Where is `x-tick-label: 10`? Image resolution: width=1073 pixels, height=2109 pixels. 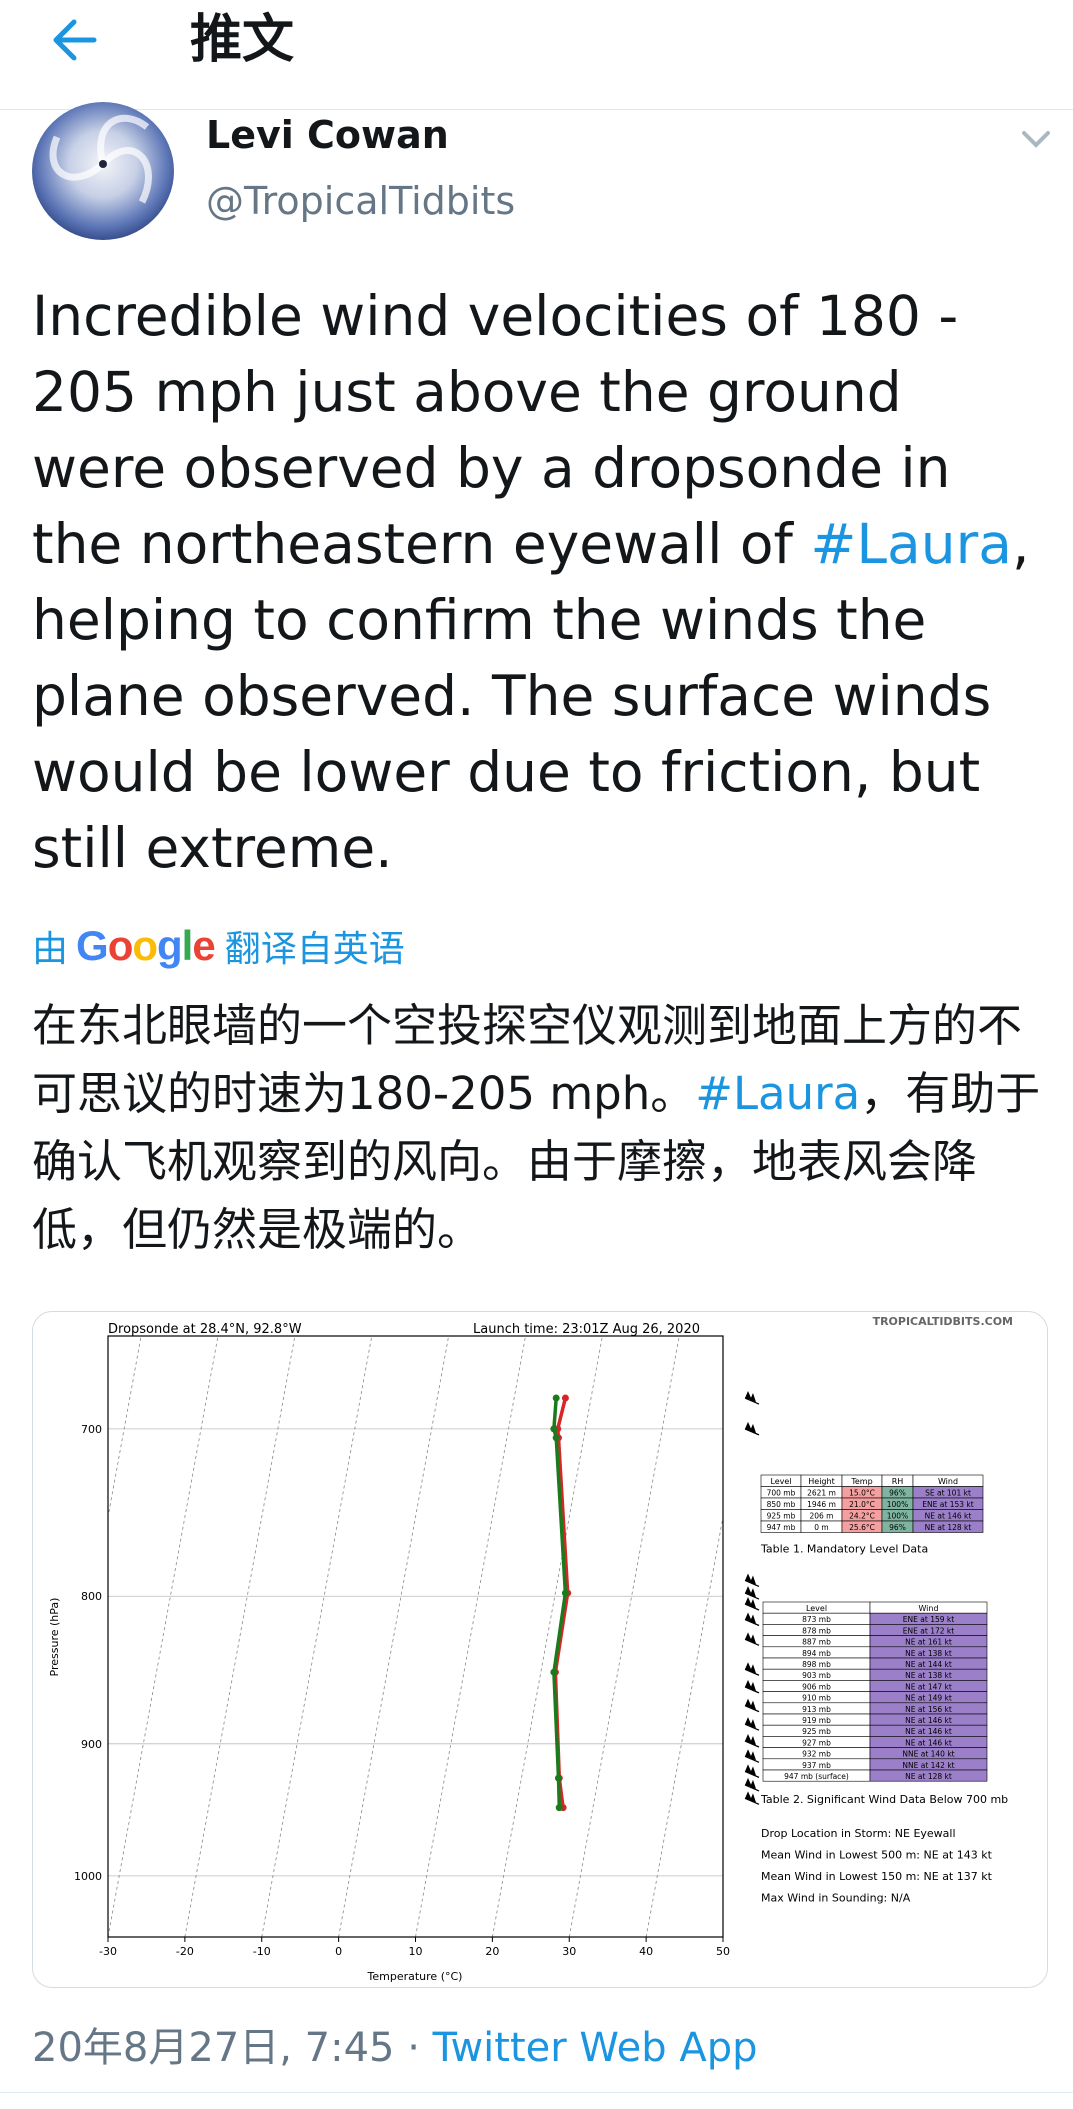
x-tick-label: 10 is located at coordinates (416, 1951).